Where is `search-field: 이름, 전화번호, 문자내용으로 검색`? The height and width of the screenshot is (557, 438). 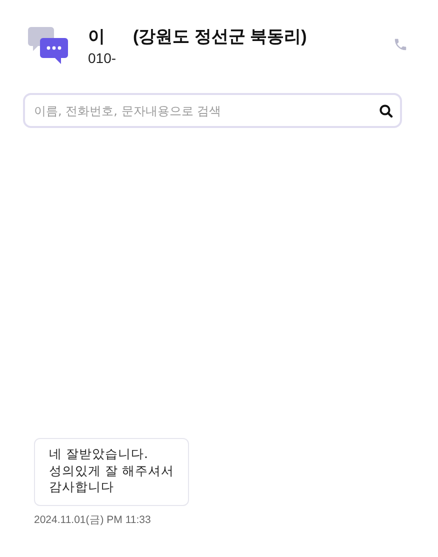 search-field: 이름, 전화번호, 문자내용으로 검색 is located at coordinates (212, 110).